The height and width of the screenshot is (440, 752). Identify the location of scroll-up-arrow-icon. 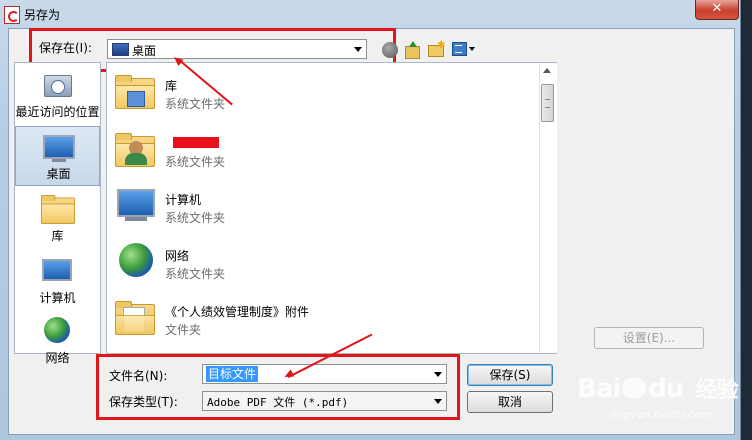
(547, 70).